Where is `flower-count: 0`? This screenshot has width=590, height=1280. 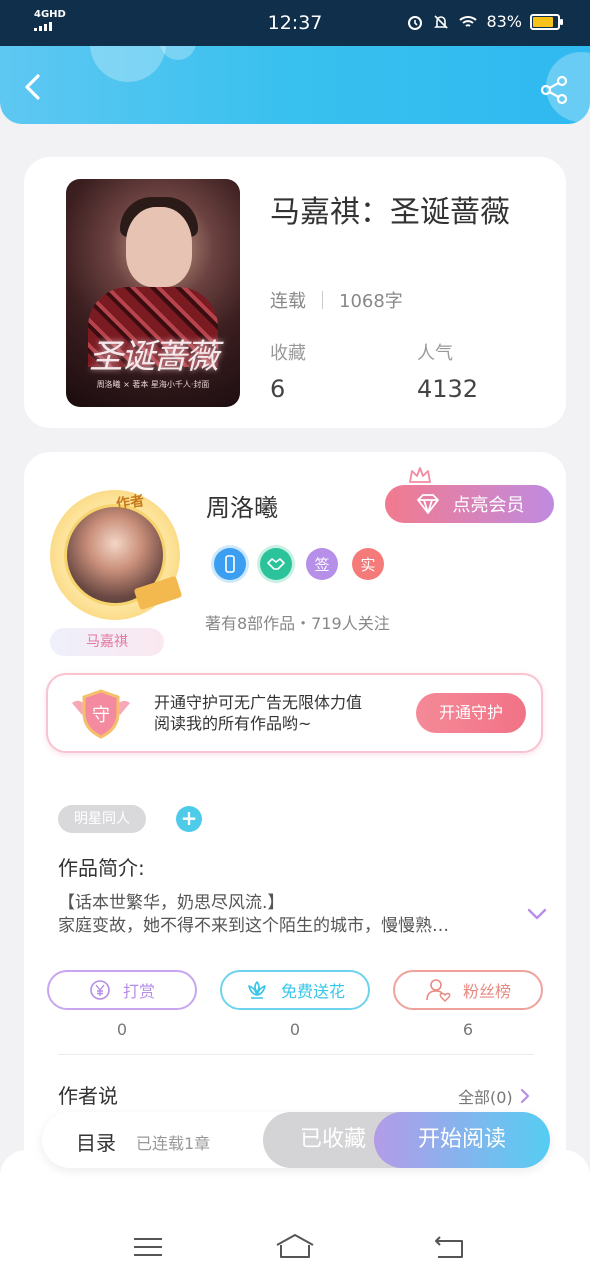
flower-count: 0 is located at coordinates (295, 1029).